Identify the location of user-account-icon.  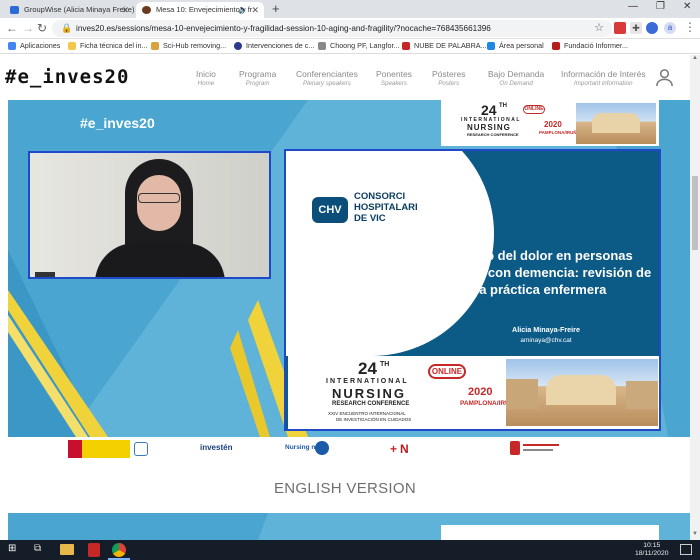
(664, 77).